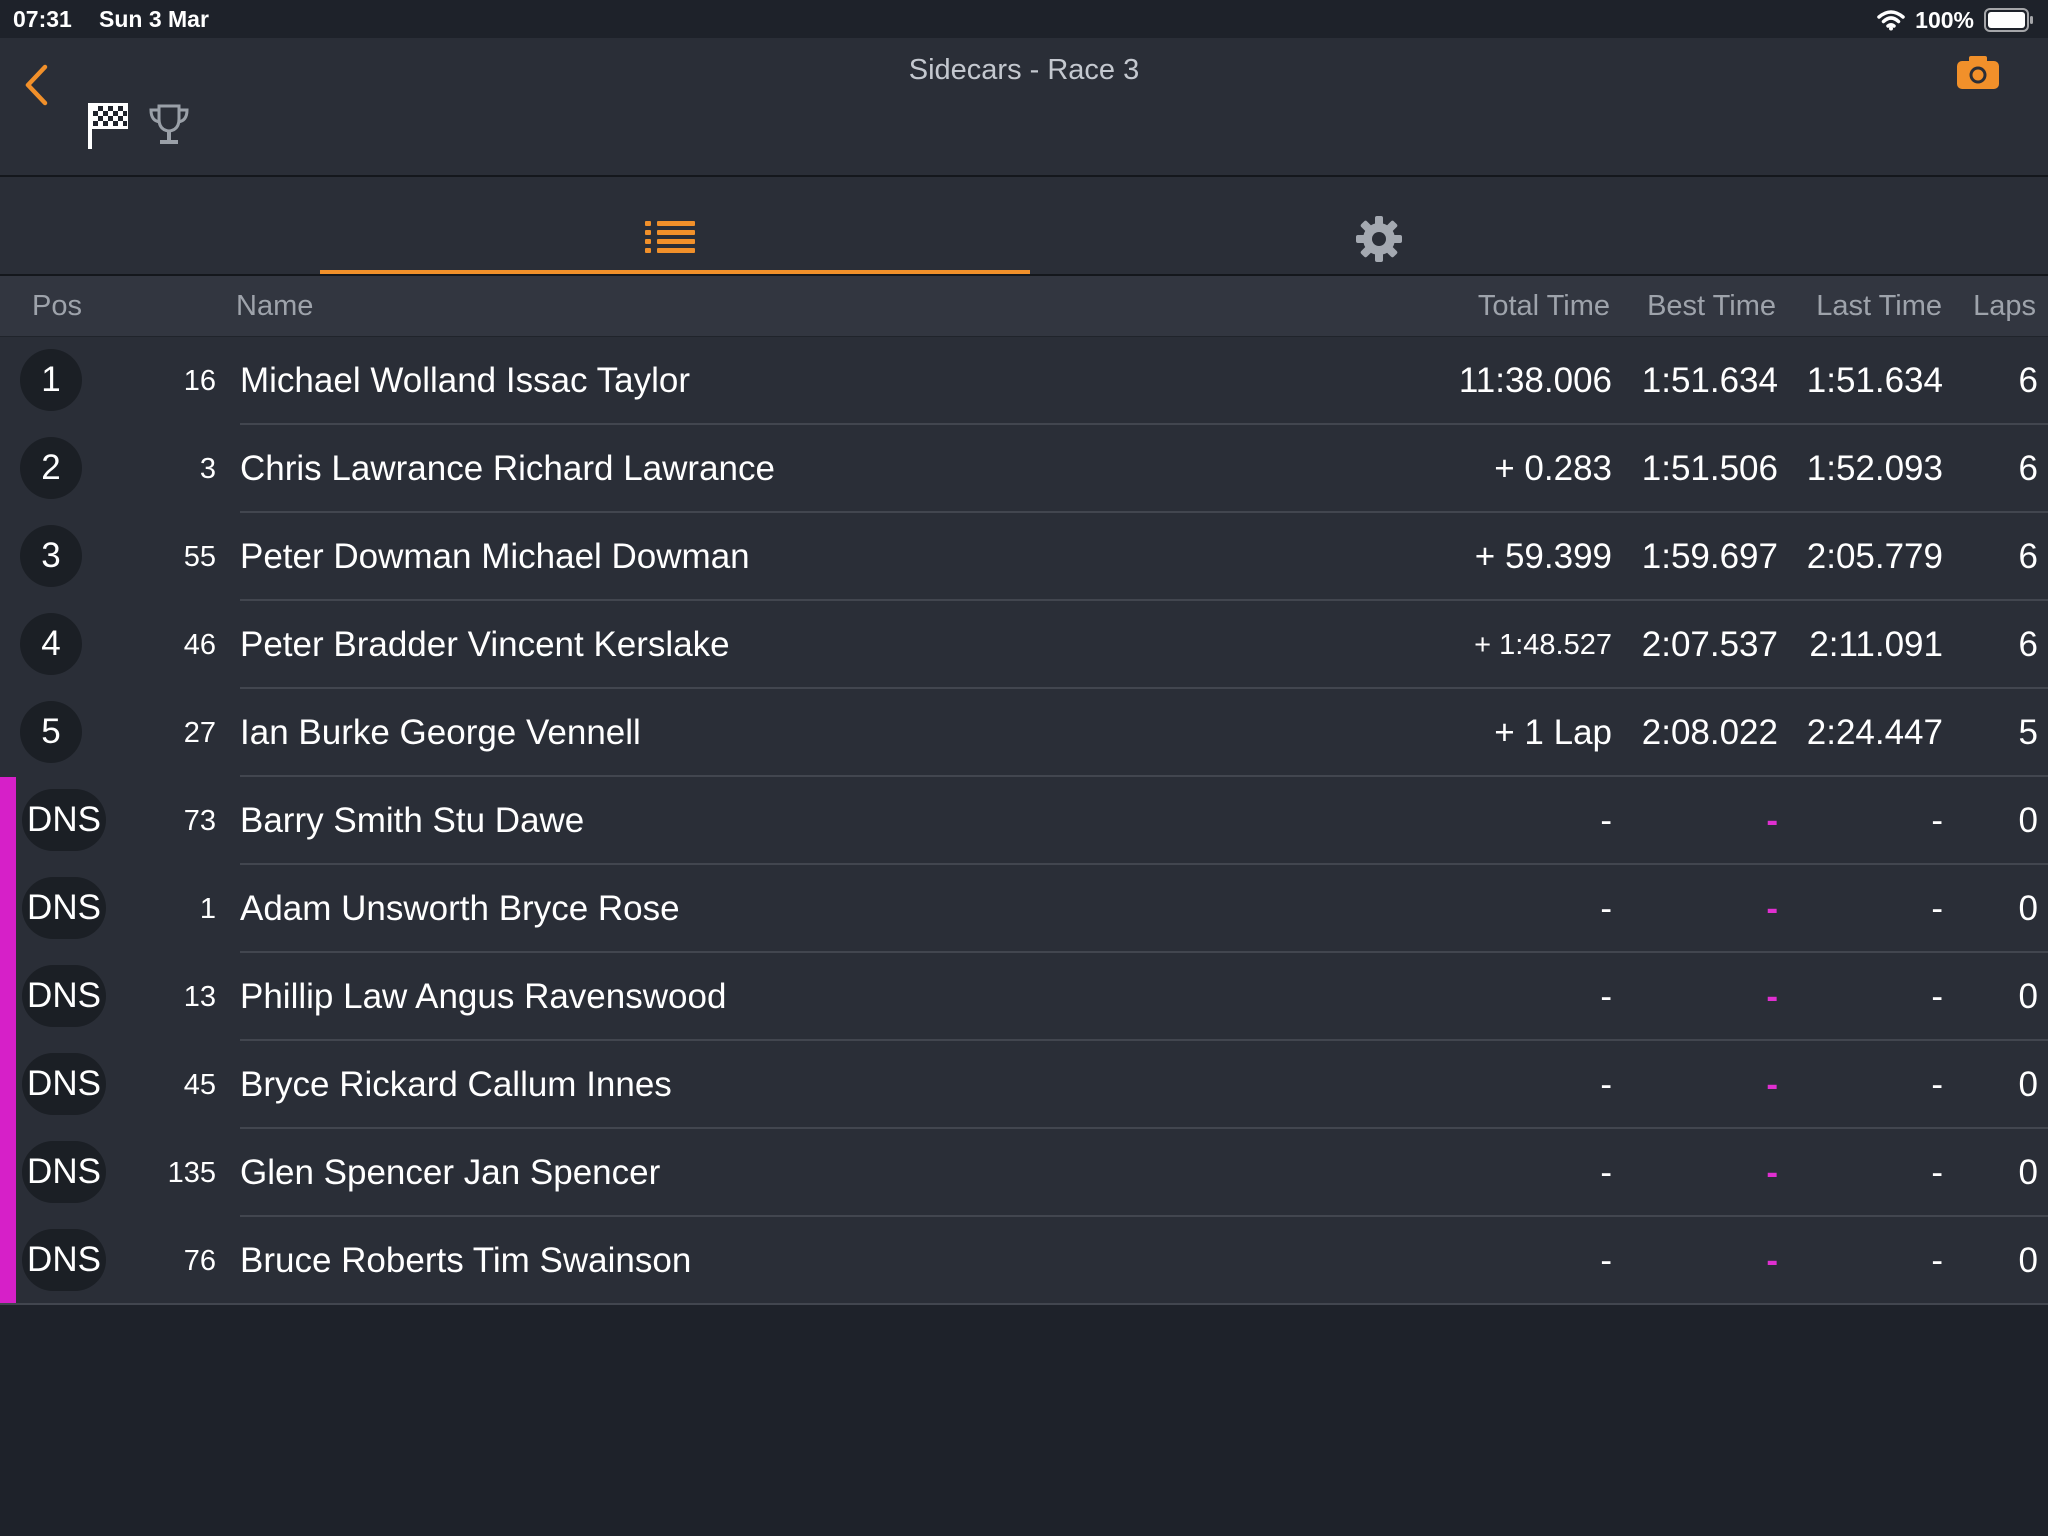 This screenshot has width=2048, height=1536. What do you see at coordinates (199, 997) in the screenshot?
I see `competitor-number: 13` at bounding box center [199, 997].